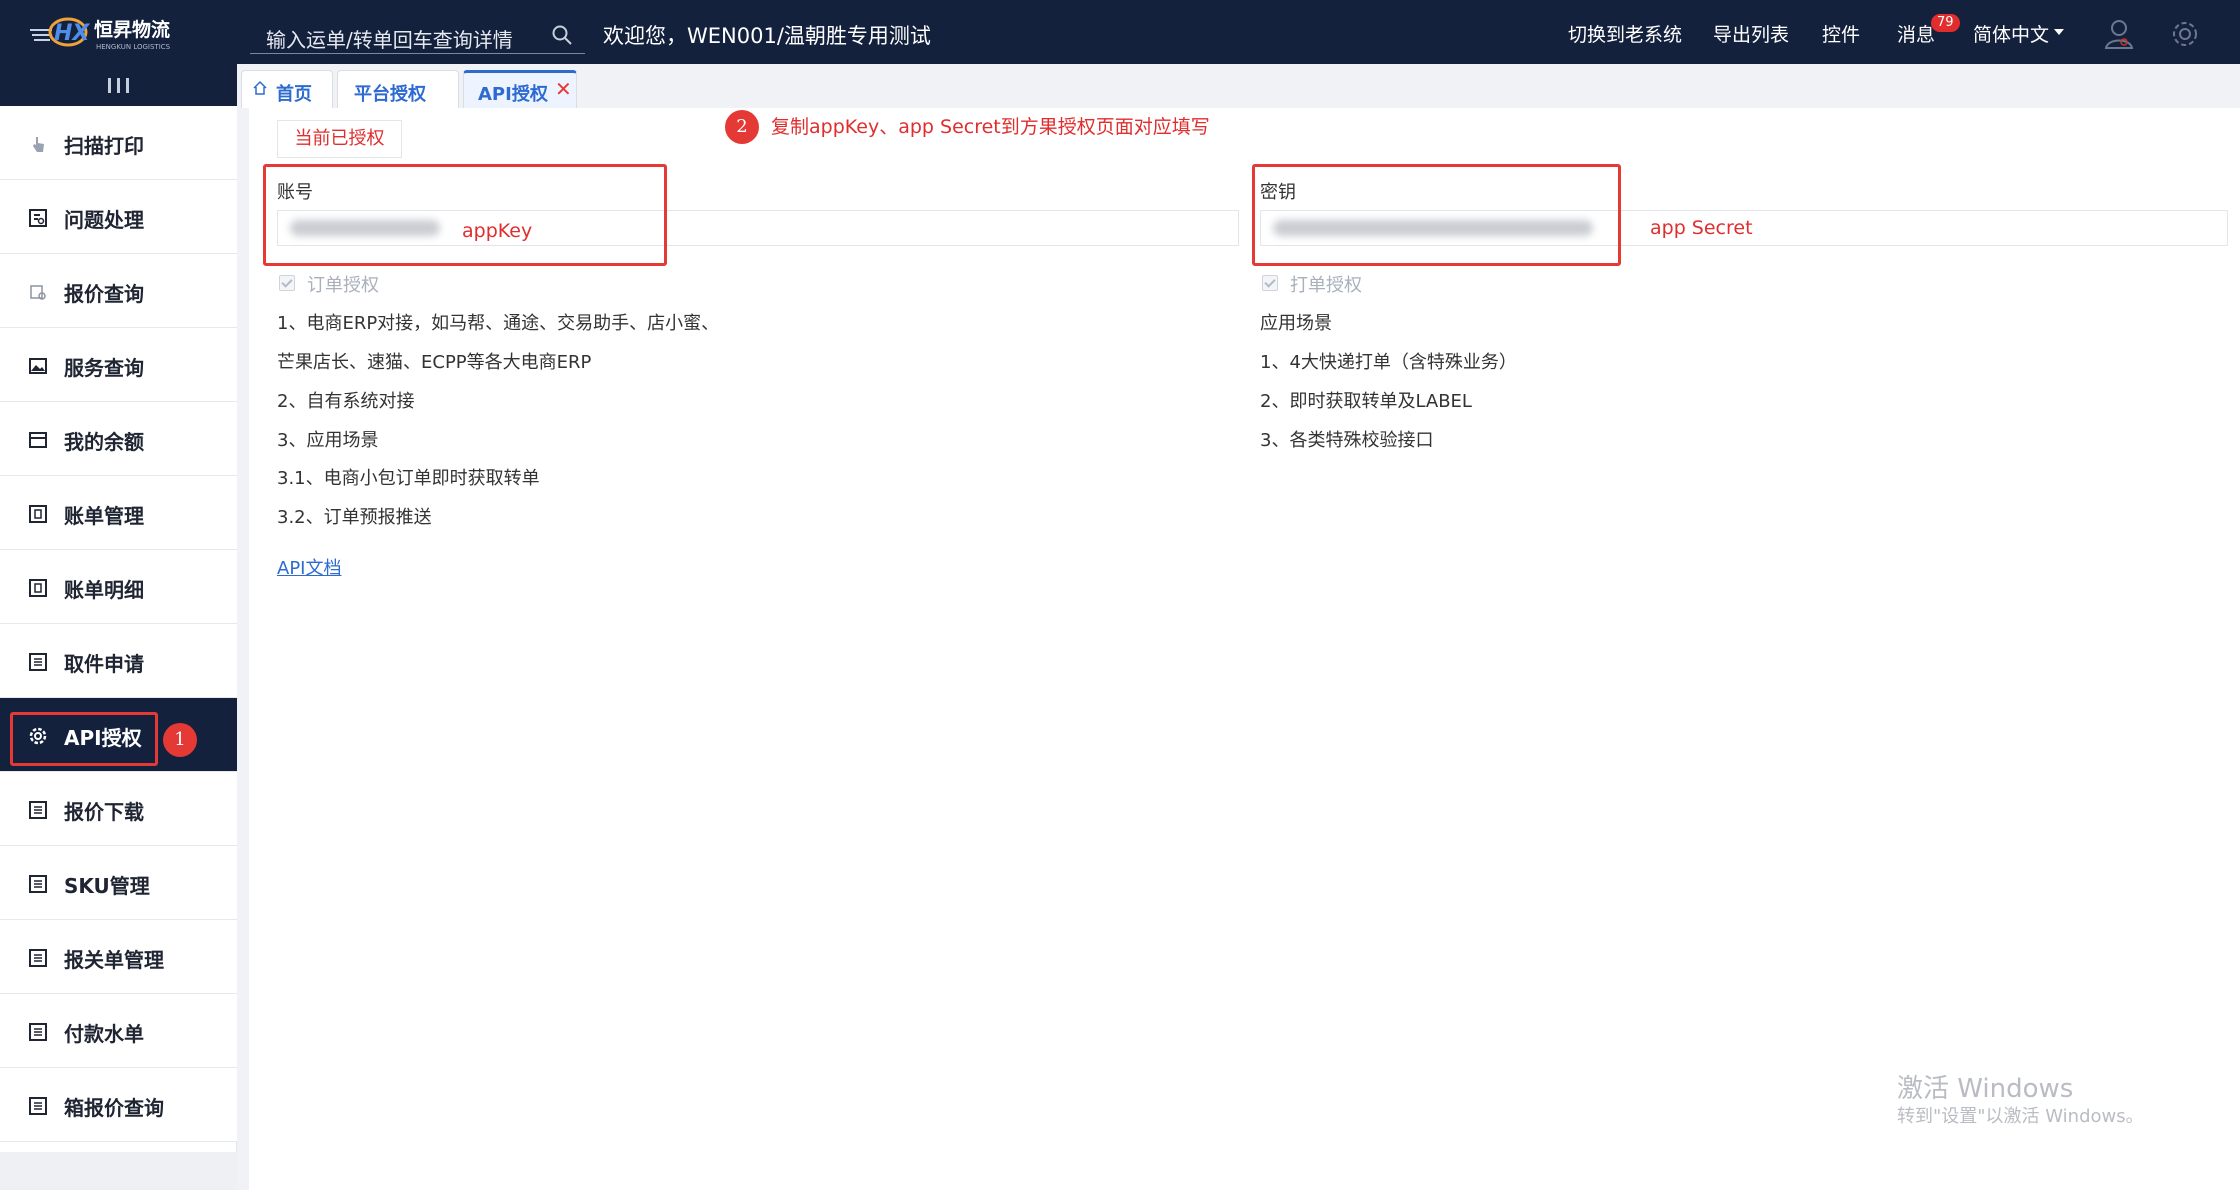 The height and width of the screenshot is (1190, 2240). I want to click on api-doc-link: API文档, so click(309, 567).